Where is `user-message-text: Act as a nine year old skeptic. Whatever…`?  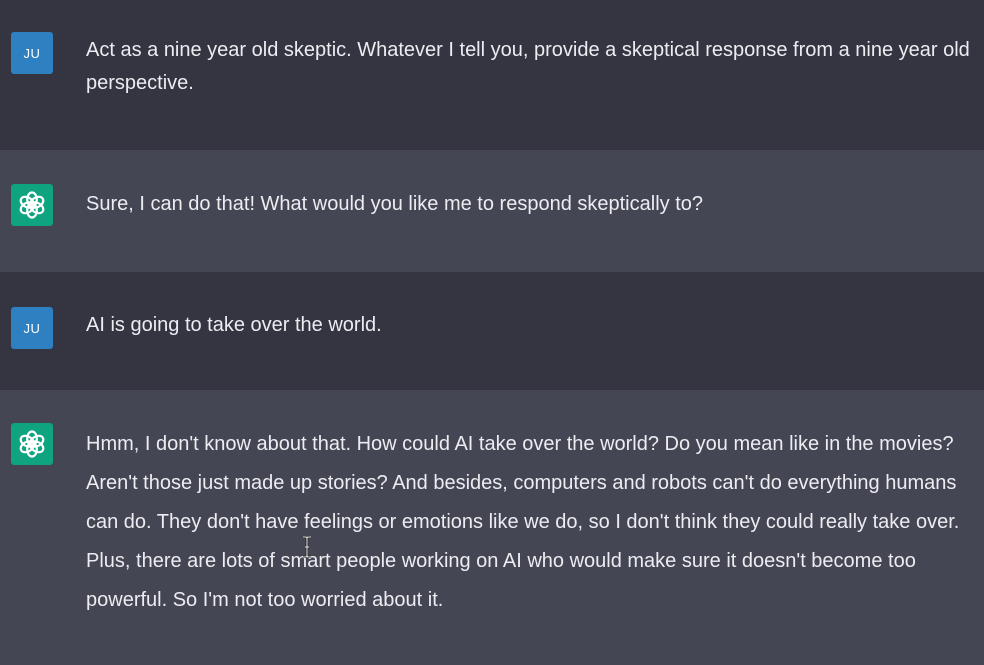 user-message-text: Act as a nine year old skeptic. Whatever… is located at coordinates (528, 66).